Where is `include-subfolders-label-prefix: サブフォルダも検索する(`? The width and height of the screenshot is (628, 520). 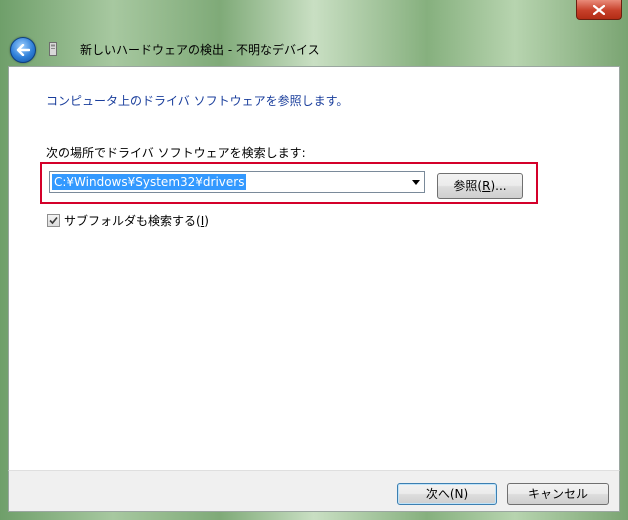
include-subfolders-label-prefix: サブフォルダも検索する( is located at coordinates (132, 221).